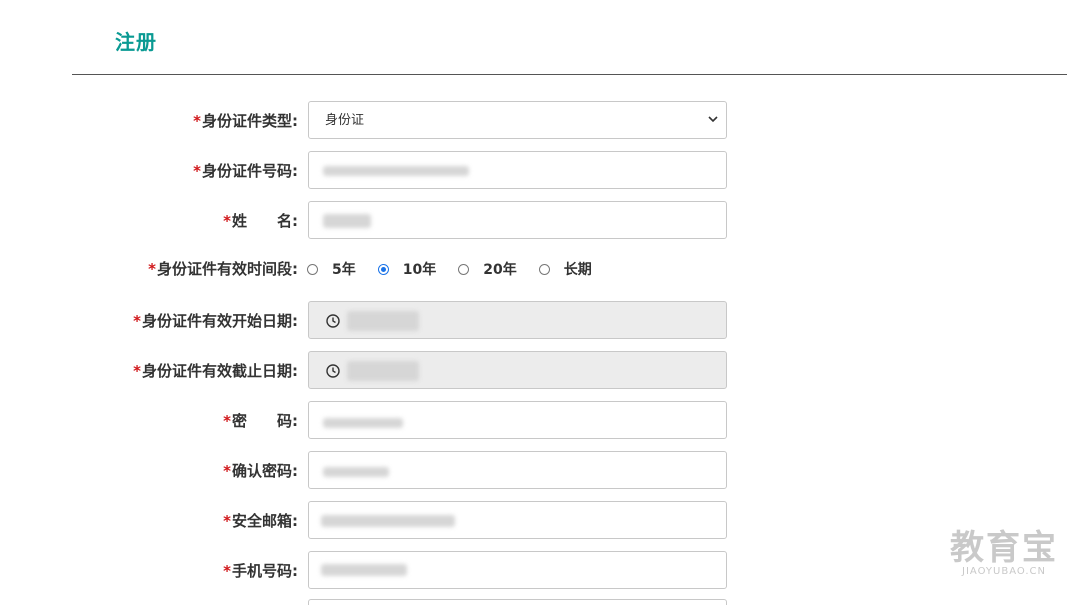  Describe the element at coordinates (1004, 571) in the screenshot. I see `watermark-domain-text: JIAOYUBAO.CN` at that location.